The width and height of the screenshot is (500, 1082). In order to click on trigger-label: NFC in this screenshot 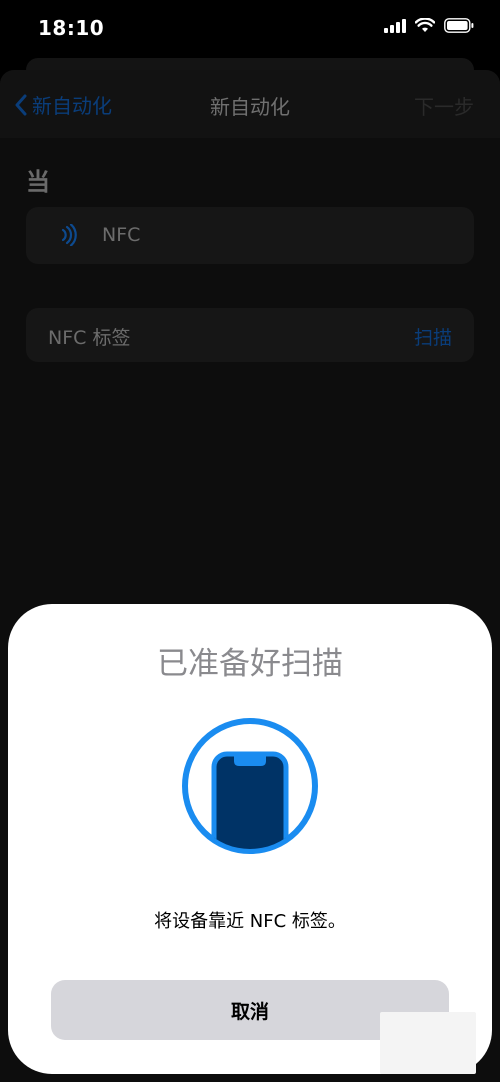, I will do `click(121, 235)`.